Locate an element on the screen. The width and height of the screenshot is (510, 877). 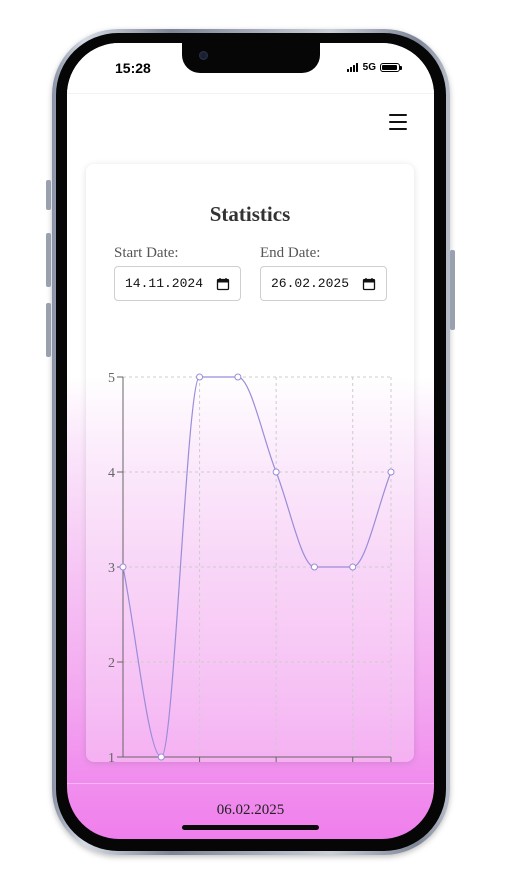
status-indicators: 5G is located at coordinates (374, 67).